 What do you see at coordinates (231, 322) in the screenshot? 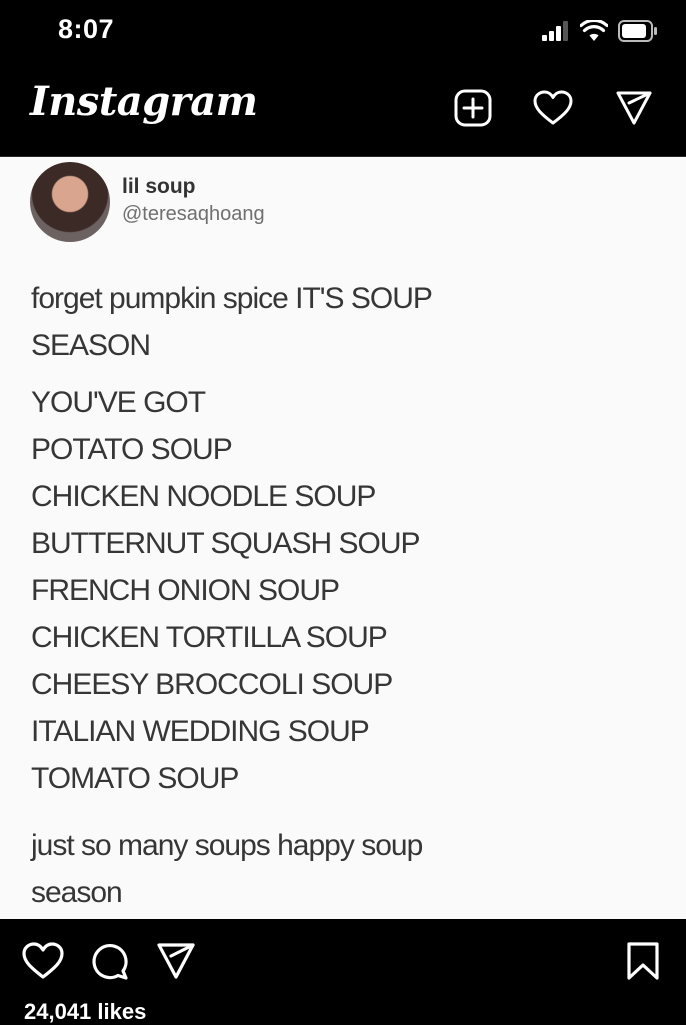
I see `tweet-intro-text: forget pumpkin spice IT'S SOUP SEASON` at bounding box center [231, 322].